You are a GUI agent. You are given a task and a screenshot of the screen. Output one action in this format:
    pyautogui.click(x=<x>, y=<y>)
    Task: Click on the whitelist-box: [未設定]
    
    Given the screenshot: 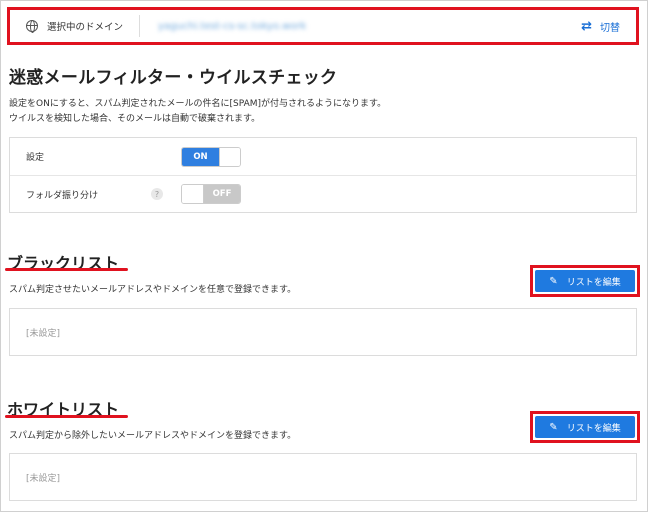 What is the action you would take?
    pyautogui.click(x=323, y=477)
    